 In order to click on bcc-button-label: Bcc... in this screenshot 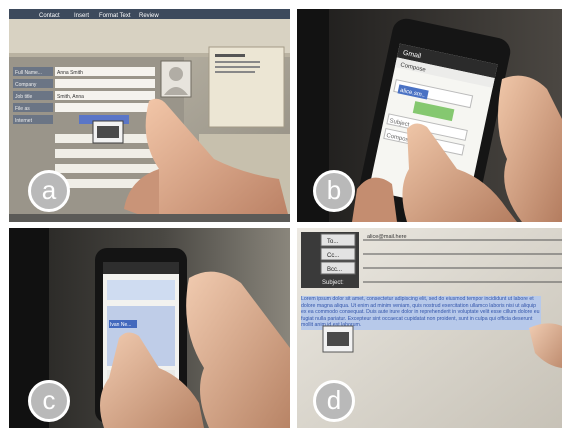, I will do `click(334, 270)`.